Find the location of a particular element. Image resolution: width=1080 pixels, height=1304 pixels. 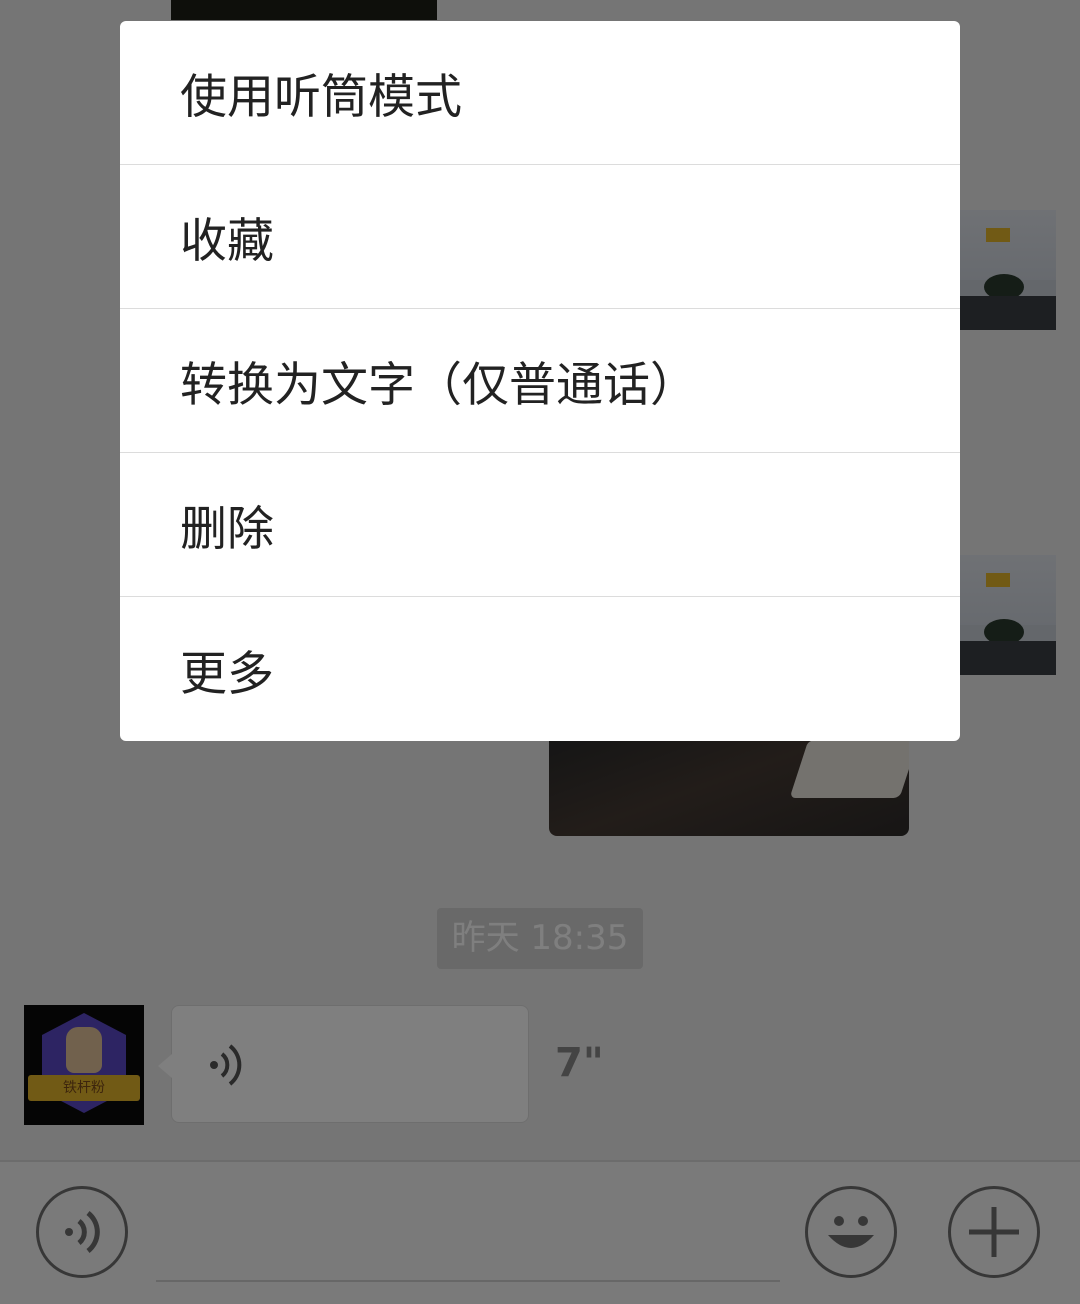

menu-item-earpiece-mode: 使用听筒模式 is located at coordinates (540, 93).